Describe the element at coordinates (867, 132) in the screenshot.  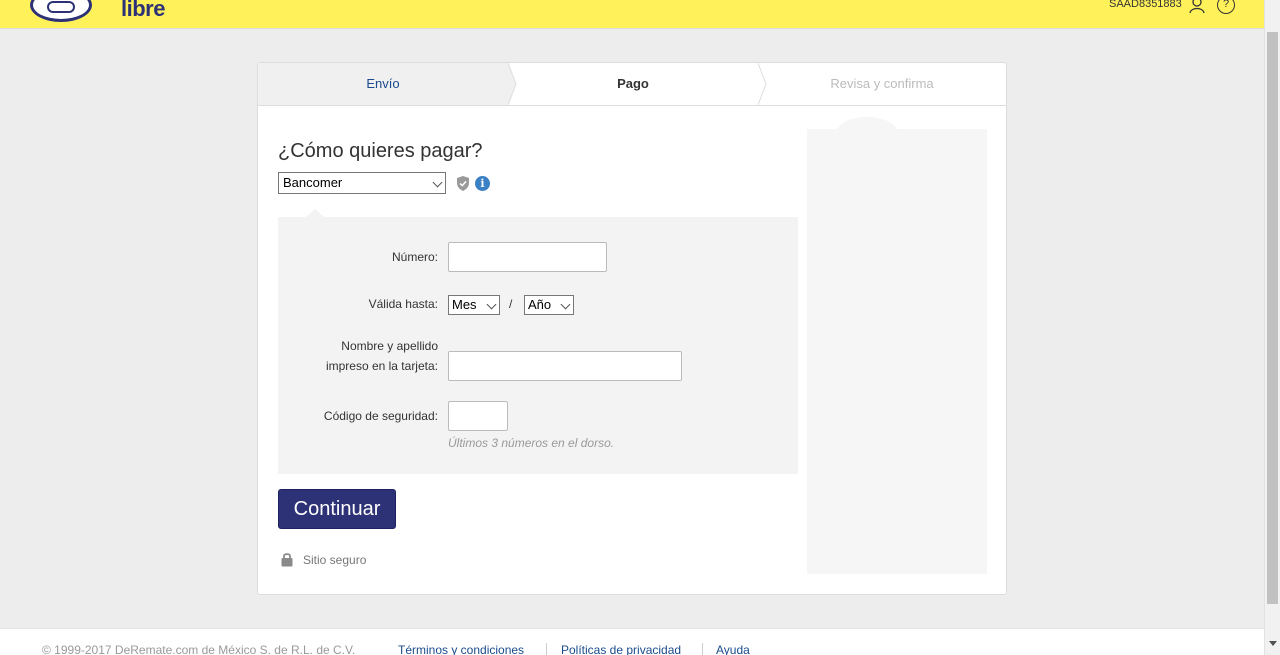
I see `summary-decoration` at that location.